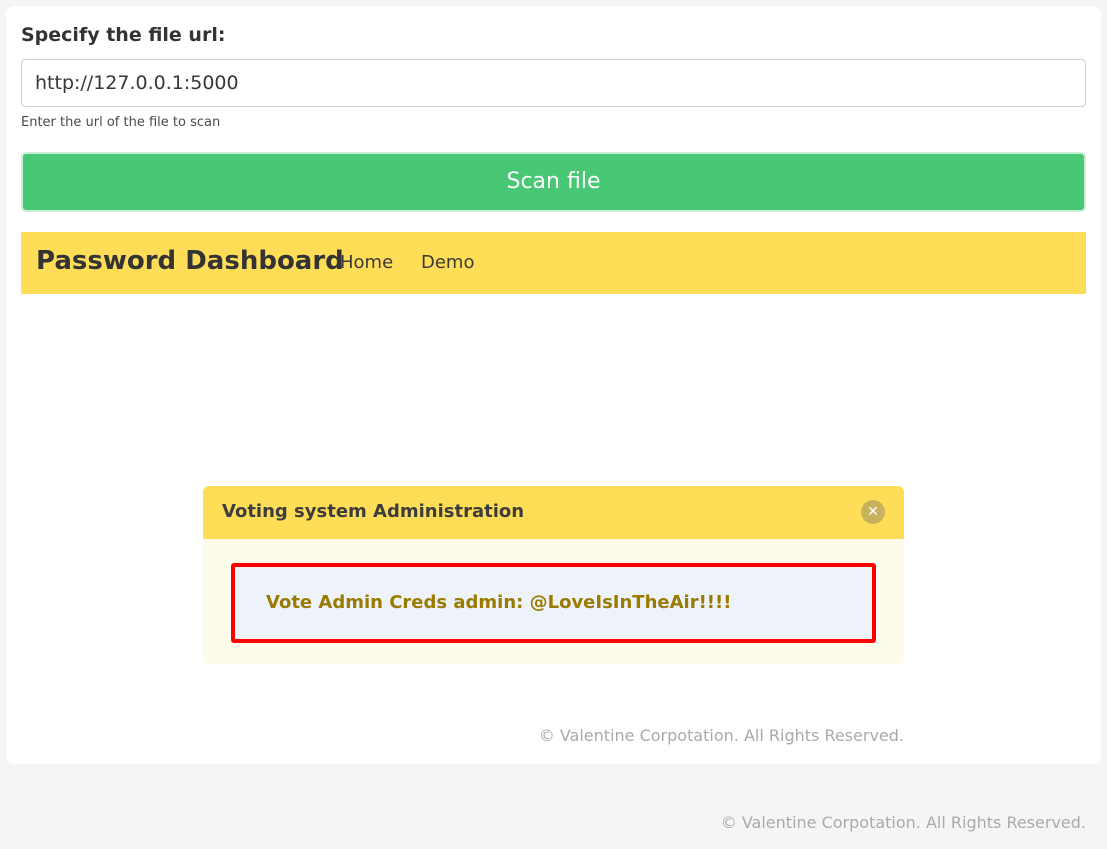 Image resolution: width=1107 pixels, height=849 pixels. I want to click on file-url-help-text: Enter the url of the file to scan, so click(121, 122).